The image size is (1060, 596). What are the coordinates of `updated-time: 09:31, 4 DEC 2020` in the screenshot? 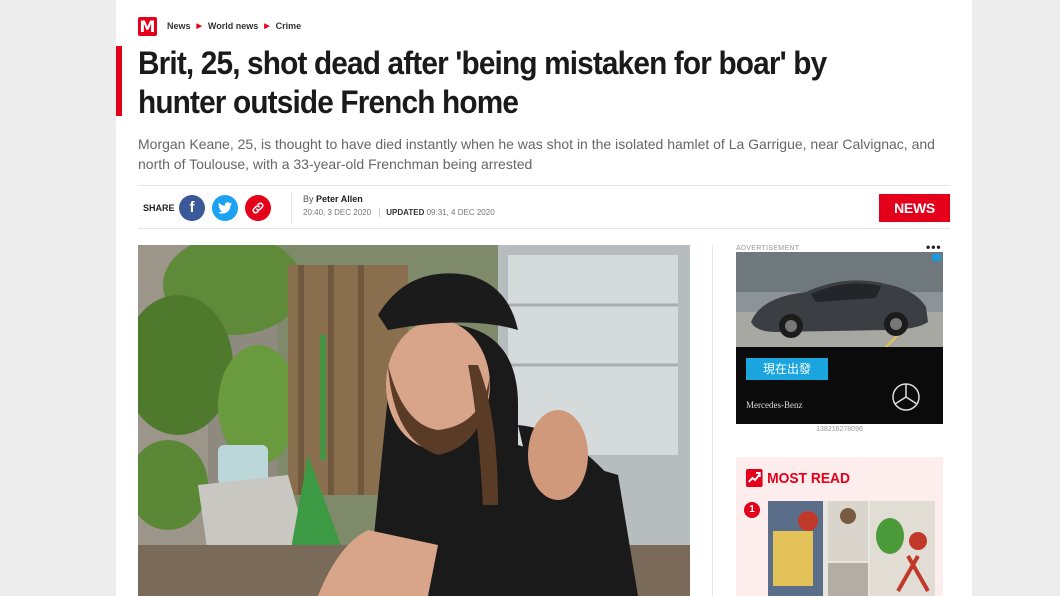 It's located at (460, 212).